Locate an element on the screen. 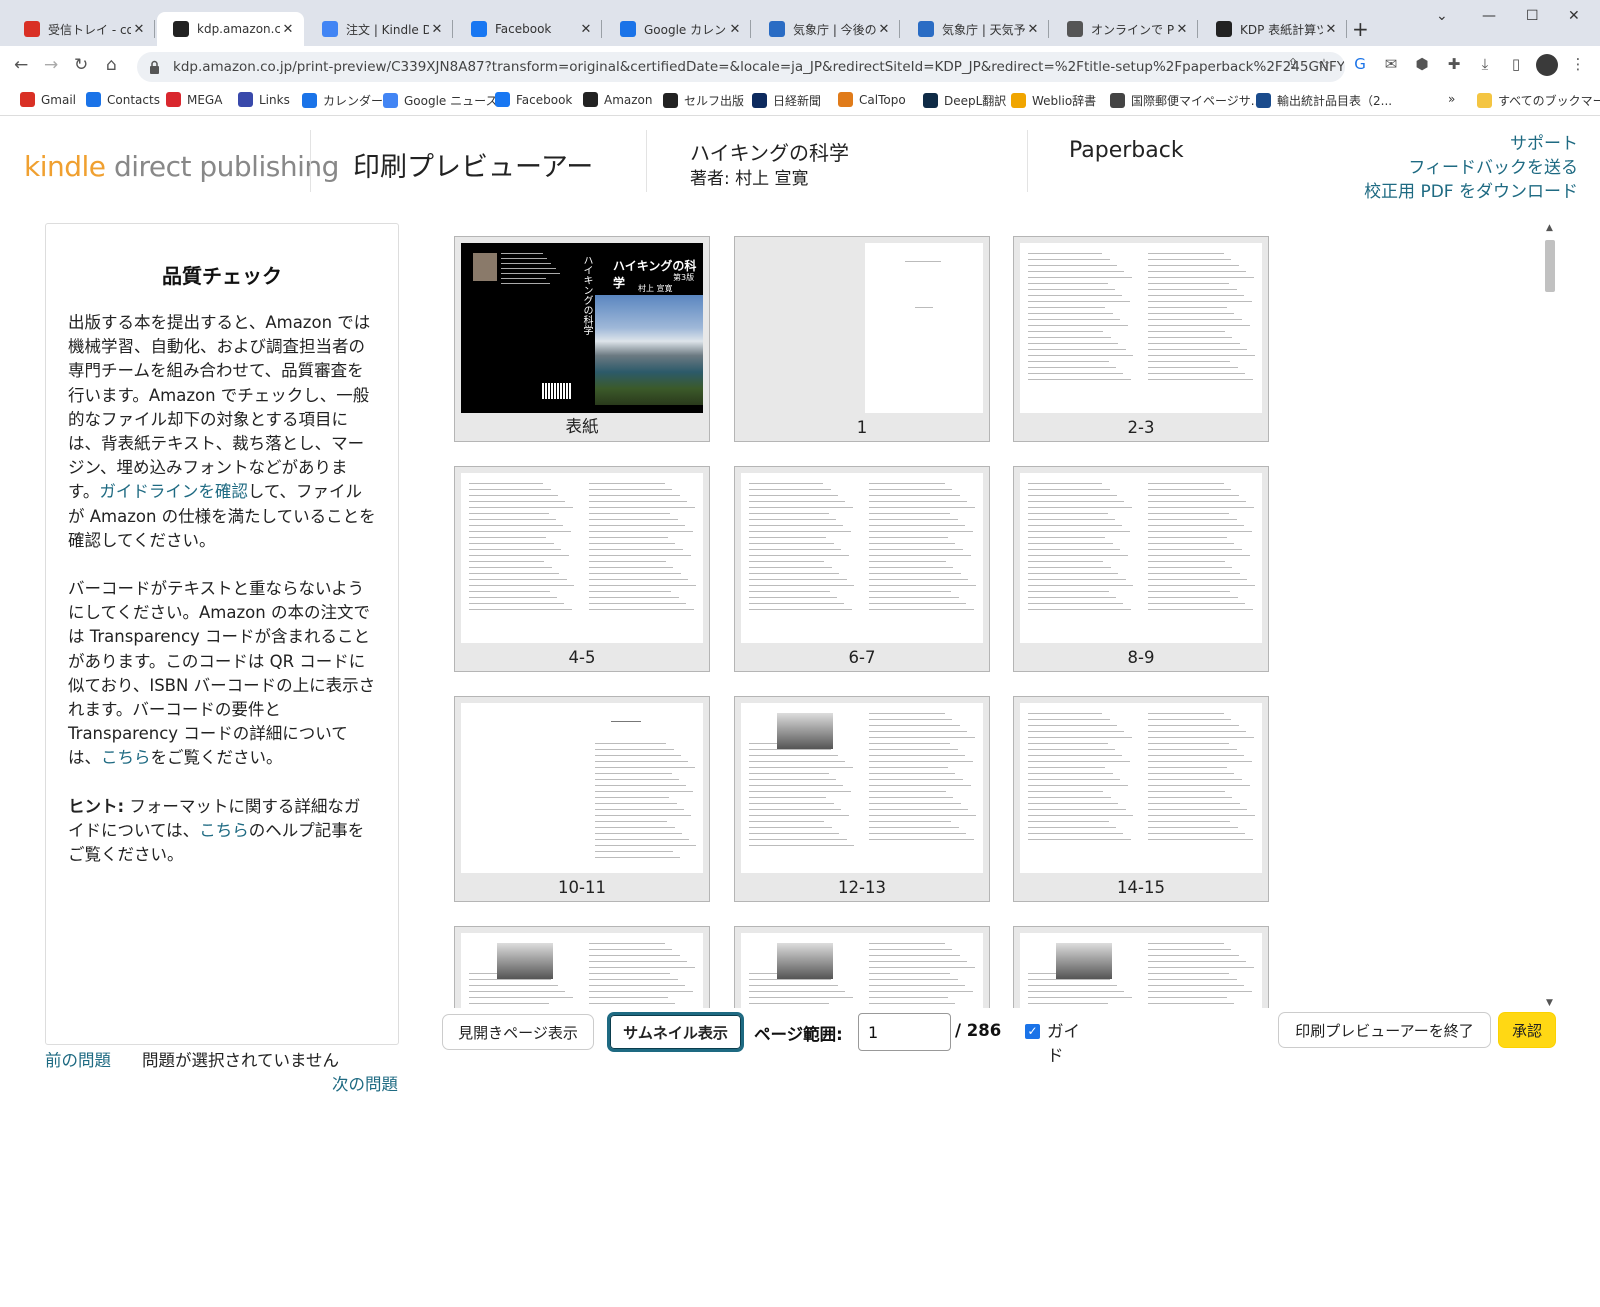 The width and height of the screenshot is (1600, 1307). profile-avatar is located at coordinates (1547, 65).